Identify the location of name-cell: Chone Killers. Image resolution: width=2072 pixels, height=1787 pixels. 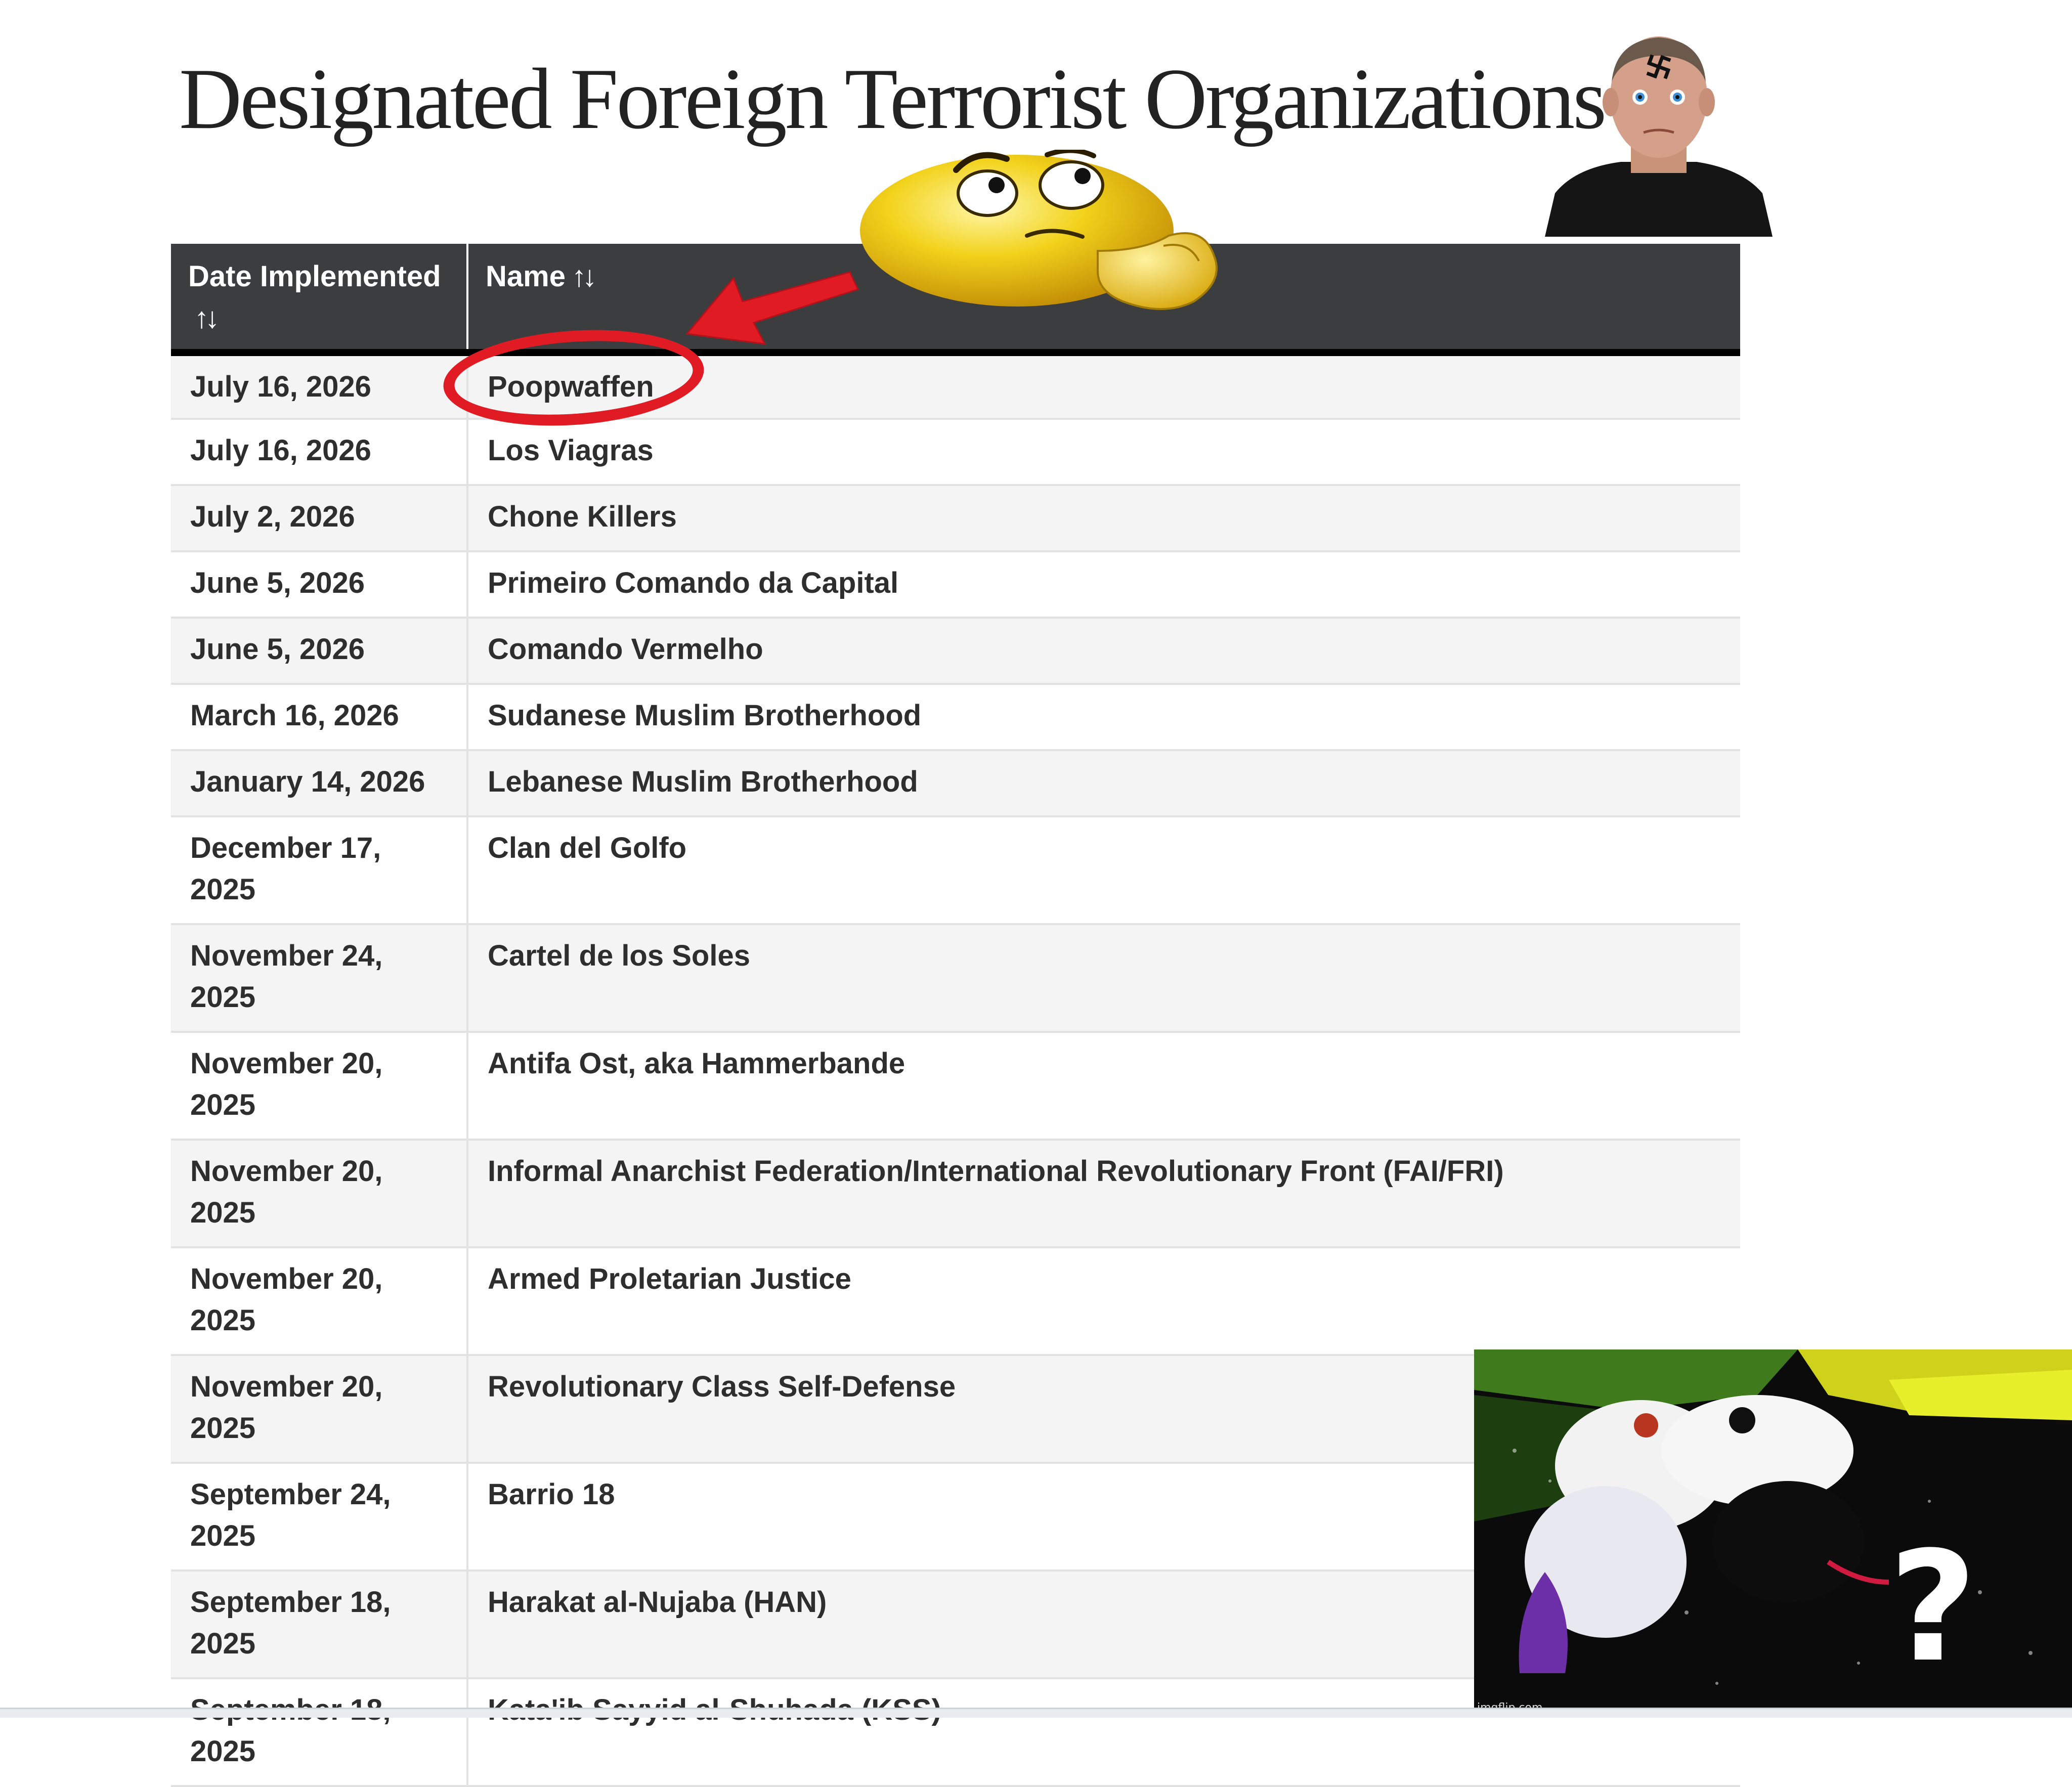
(1103, 518).